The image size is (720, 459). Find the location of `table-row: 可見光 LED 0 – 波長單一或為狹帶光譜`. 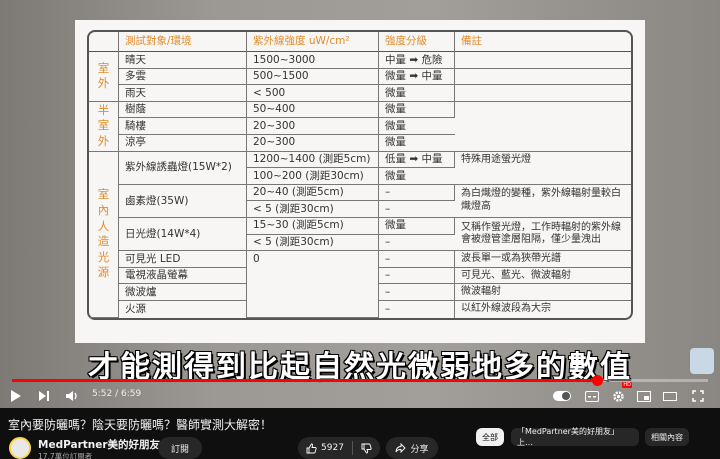

table-row: 可見光 LED 0 – 波長單一或為狹帶光譜 is located at coordinates (360, 284).